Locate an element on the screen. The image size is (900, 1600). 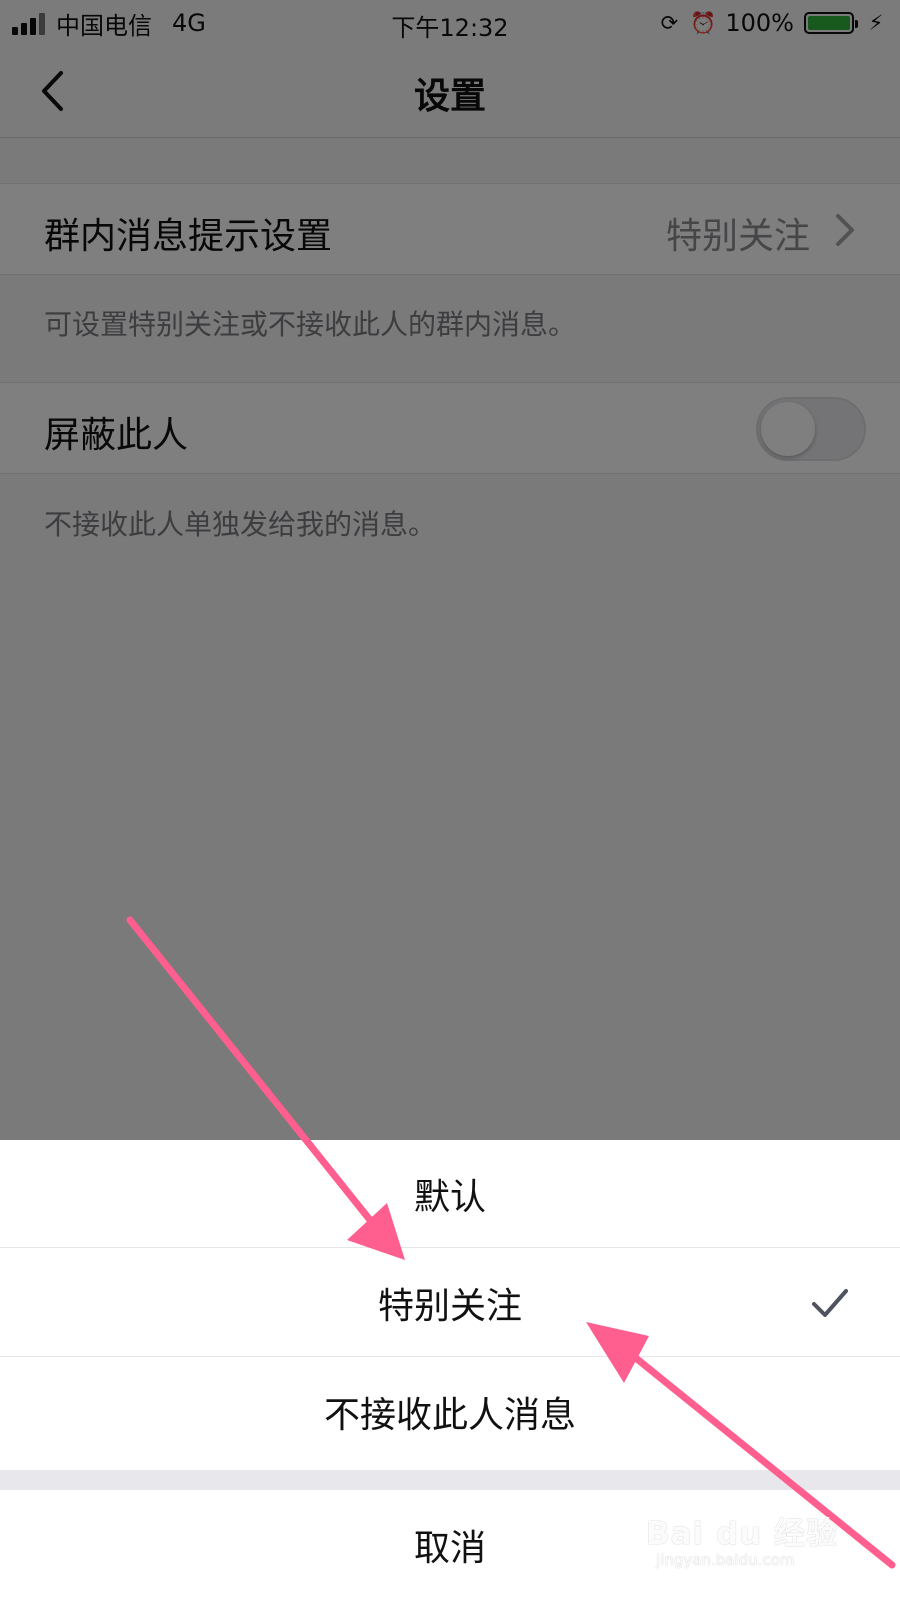
chevron-left-icon is located at coordinates (52, 91).